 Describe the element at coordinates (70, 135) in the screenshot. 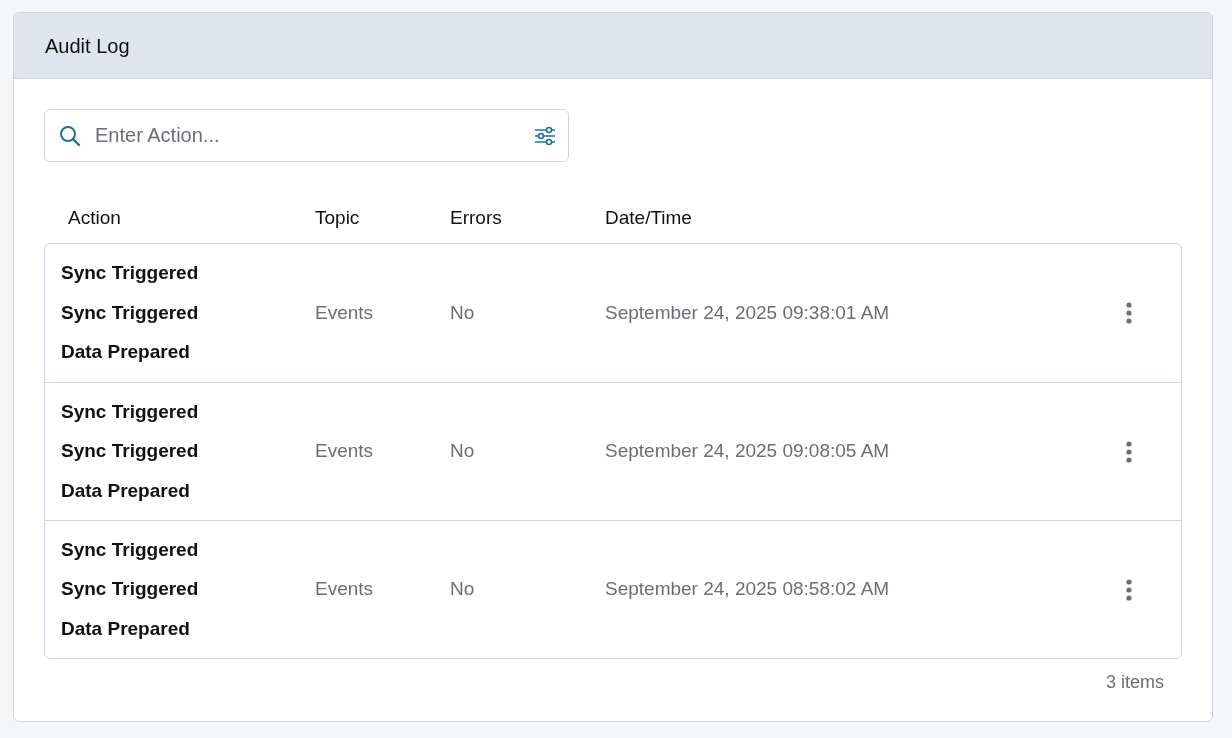

I see `search-icon` at that location.